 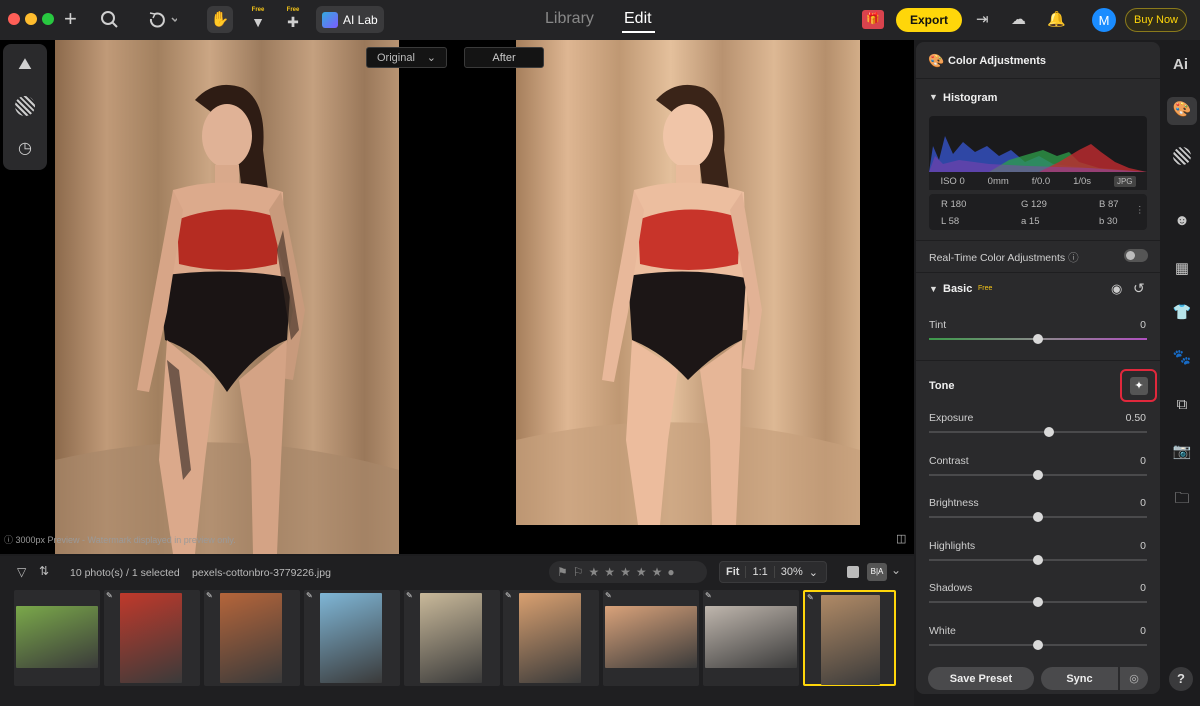 I want to click on search-icon, so click(x=109, y=21).